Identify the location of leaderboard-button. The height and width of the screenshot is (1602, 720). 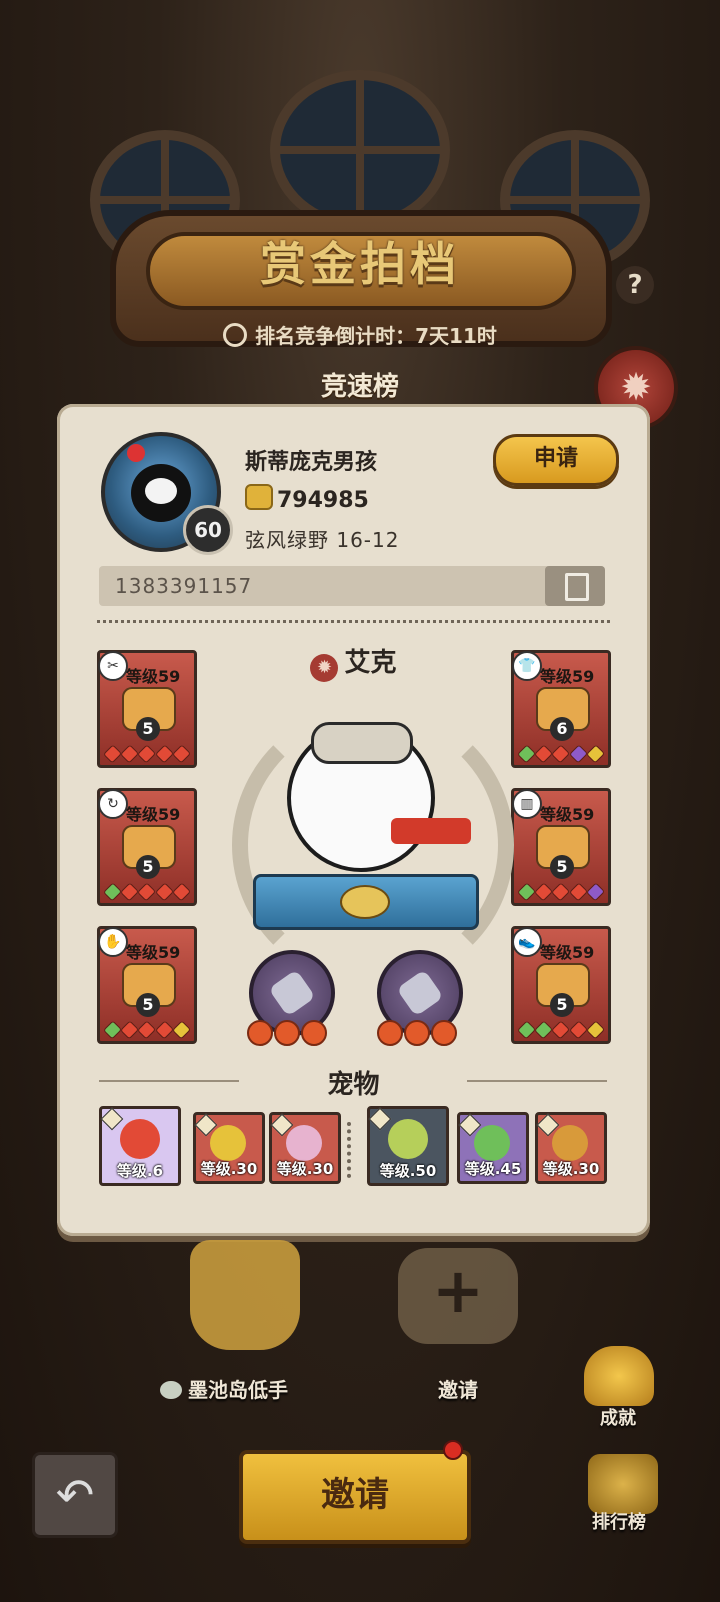
(623, 1484).